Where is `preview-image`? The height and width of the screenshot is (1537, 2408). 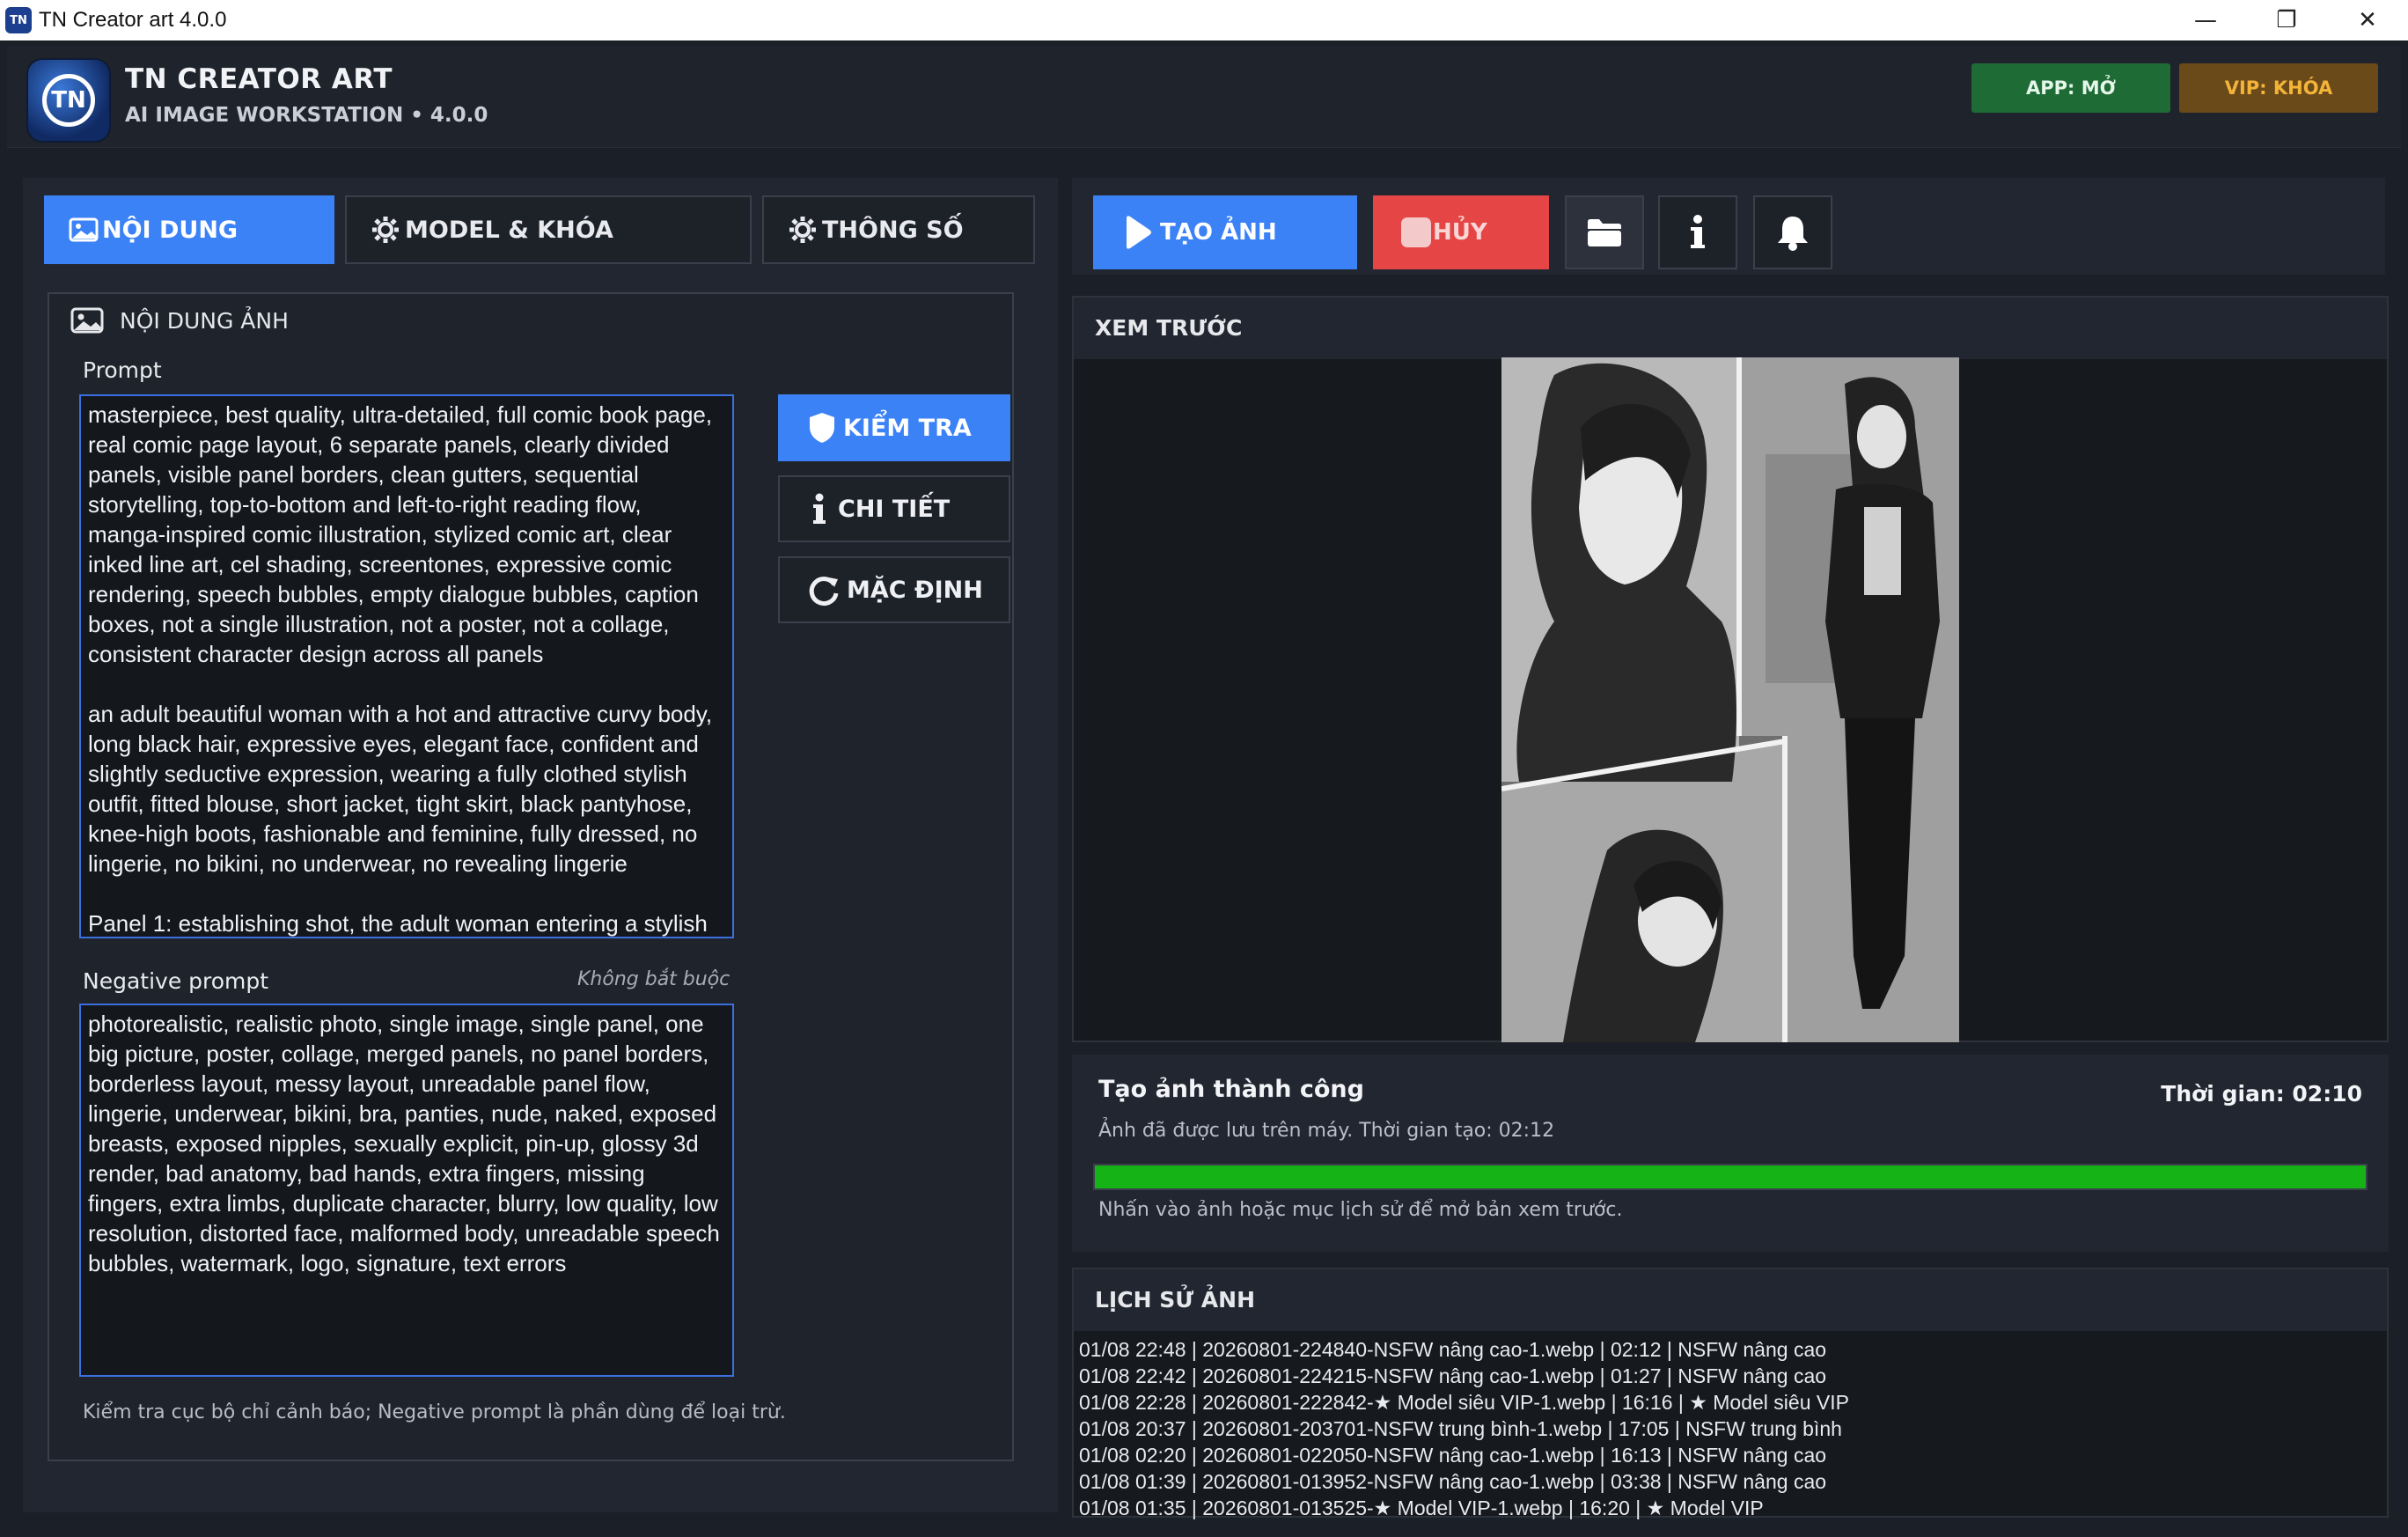
preview-image is located at coordinates (1730, 699).